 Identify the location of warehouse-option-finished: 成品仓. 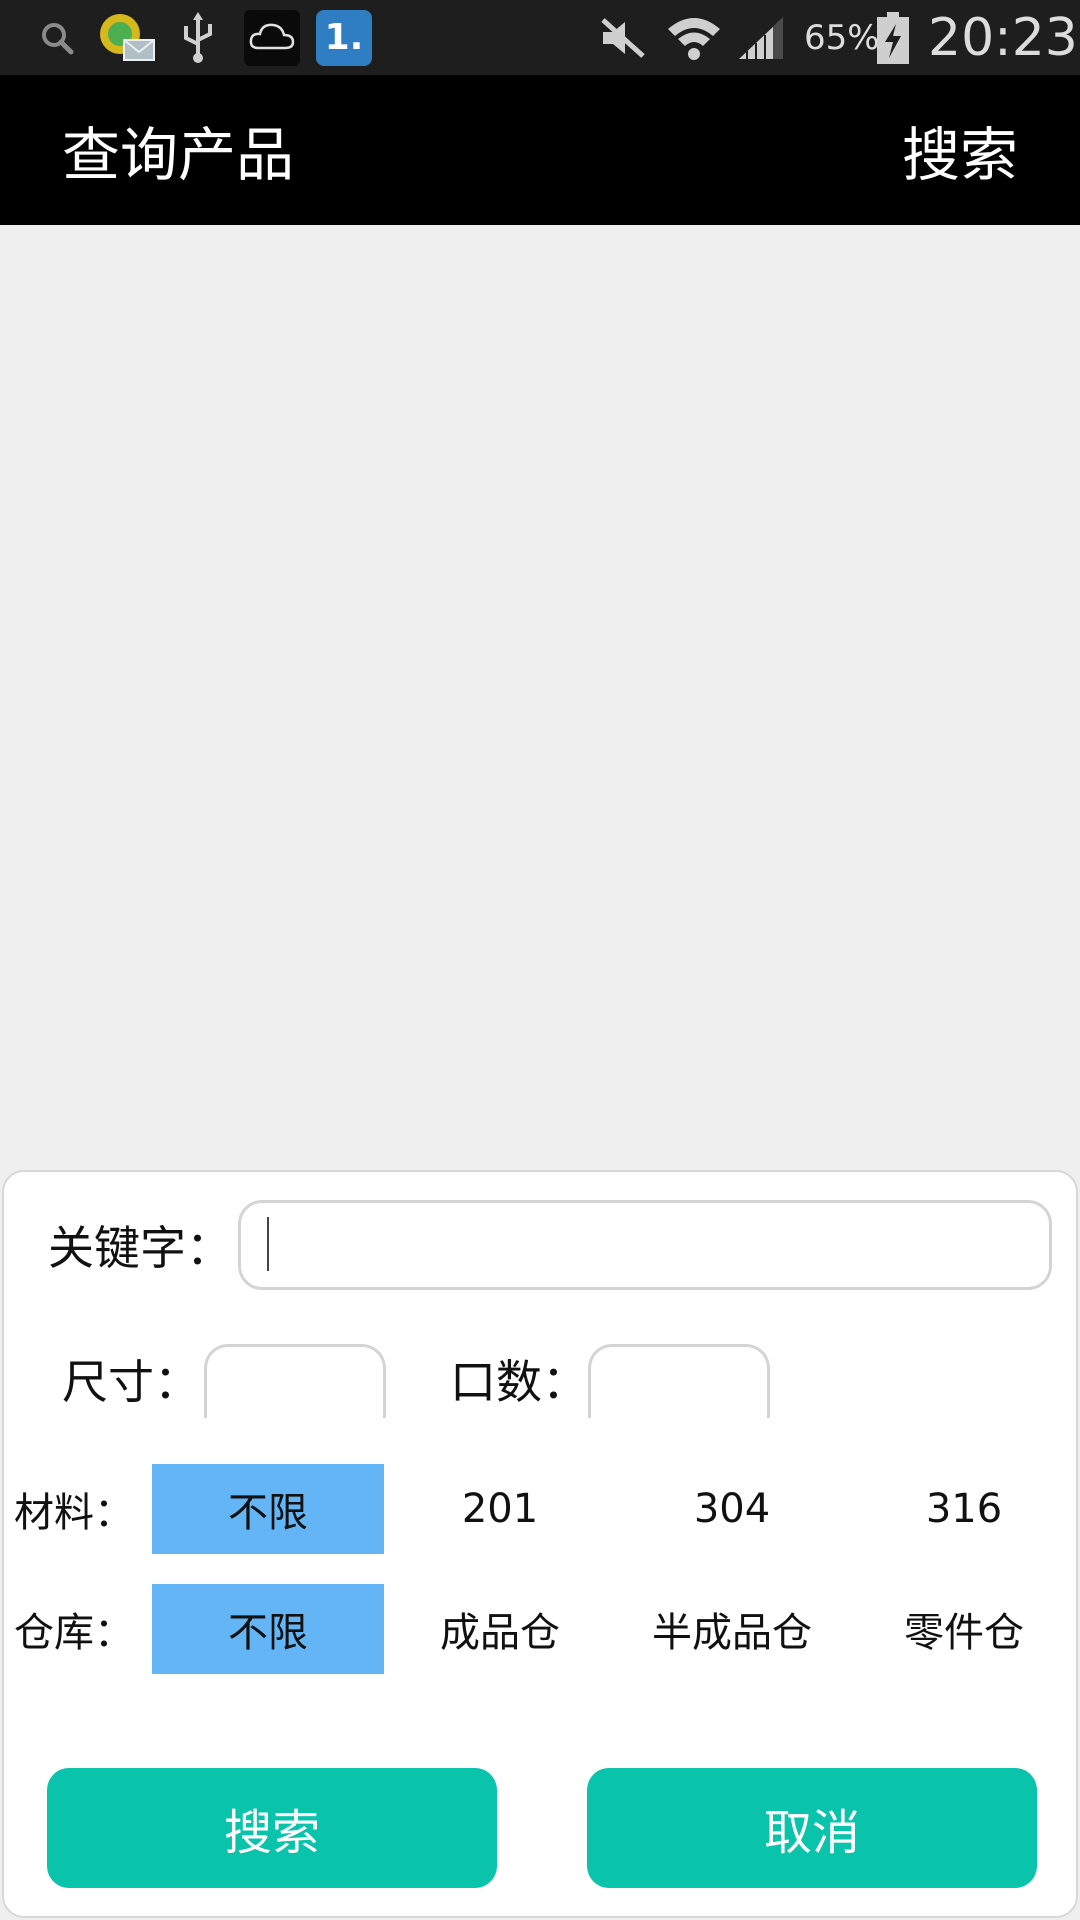
(500, 1629).